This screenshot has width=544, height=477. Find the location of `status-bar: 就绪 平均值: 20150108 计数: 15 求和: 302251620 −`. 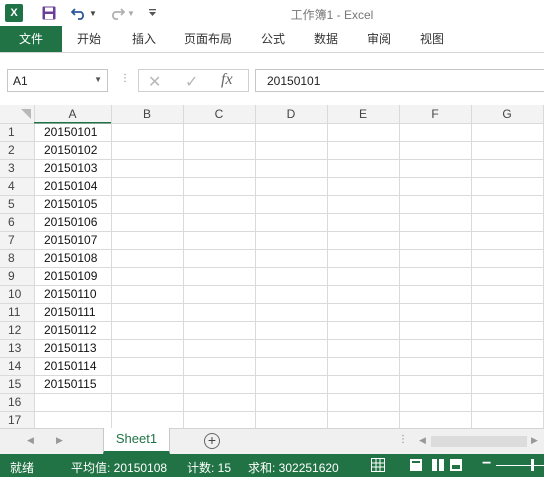

status-bar: 就绪 平均值: 20150108 计数: 15 求和: 302251620 − is located at coordinates (272, 465).